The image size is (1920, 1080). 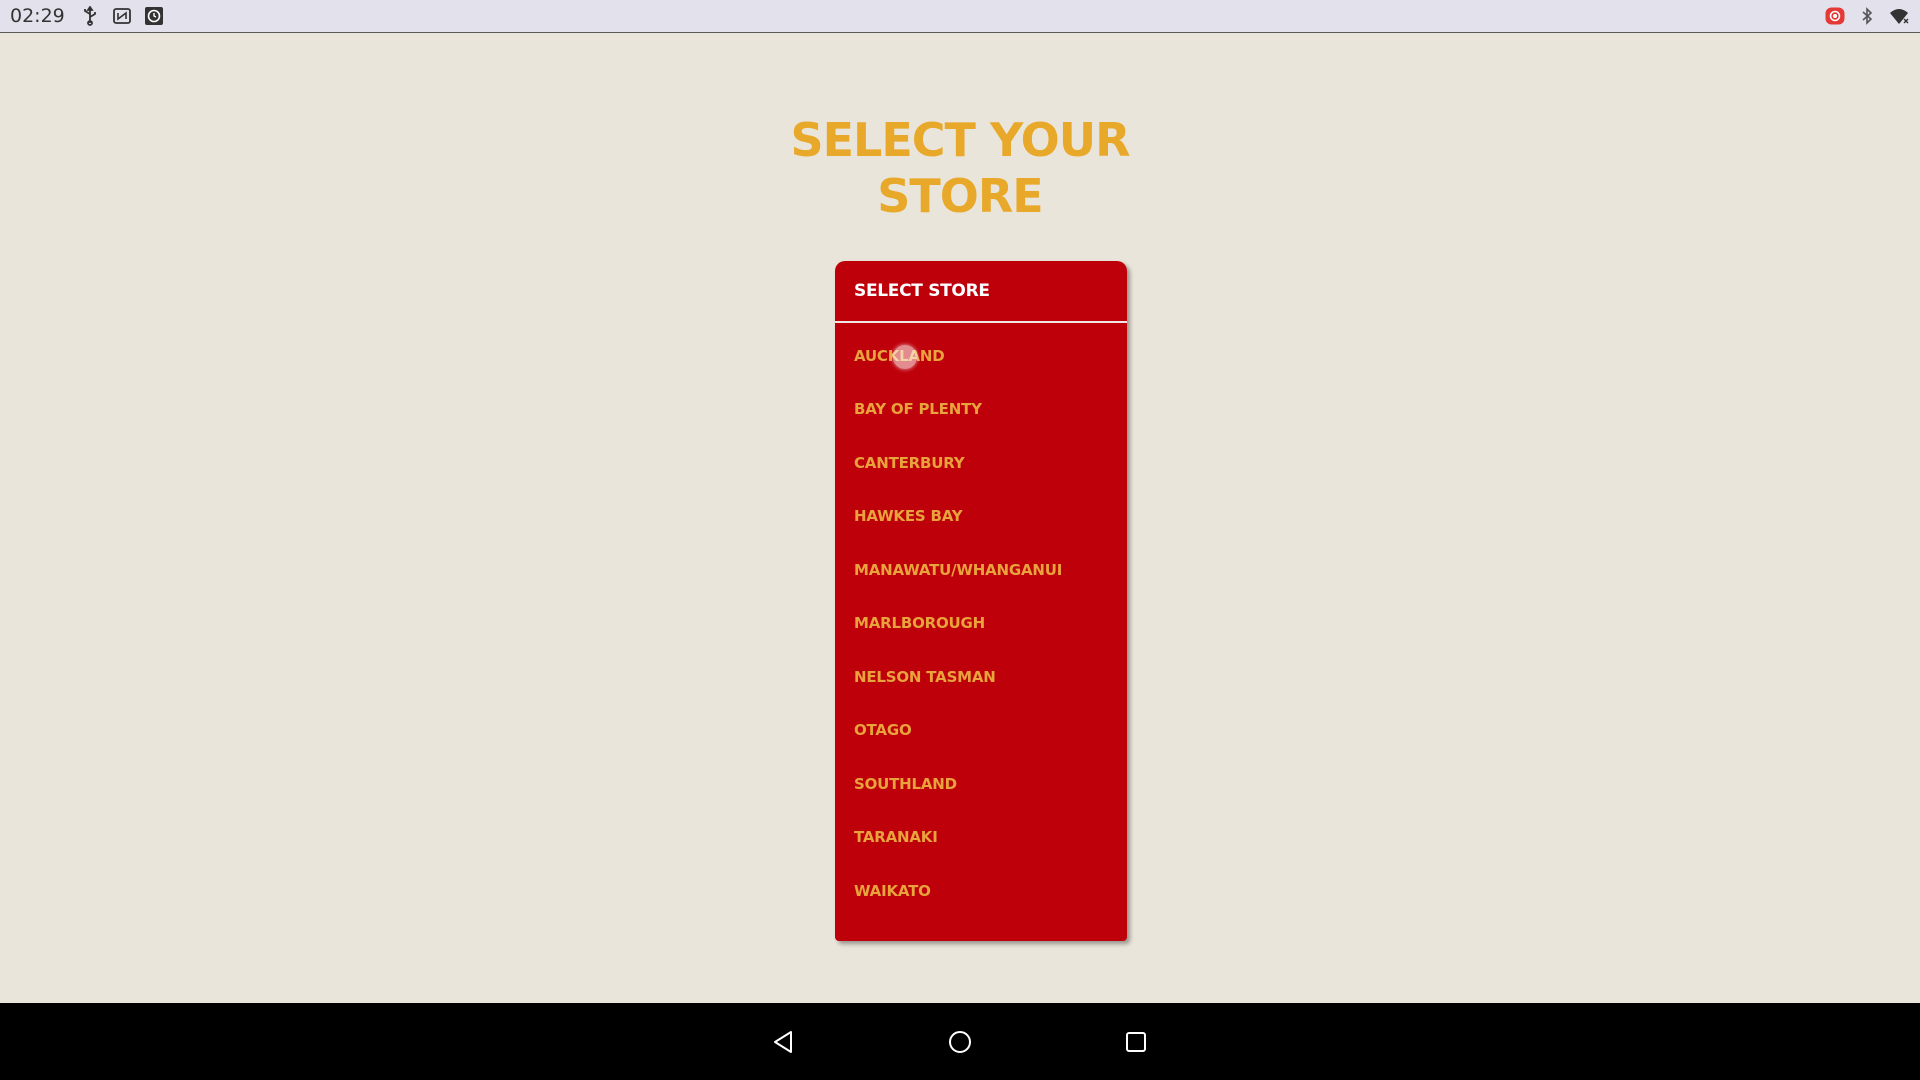 What do you see at coordinates (122, 16) in the screenshot?
I see `nfc-off-icon` at bounding box center [122, 16].